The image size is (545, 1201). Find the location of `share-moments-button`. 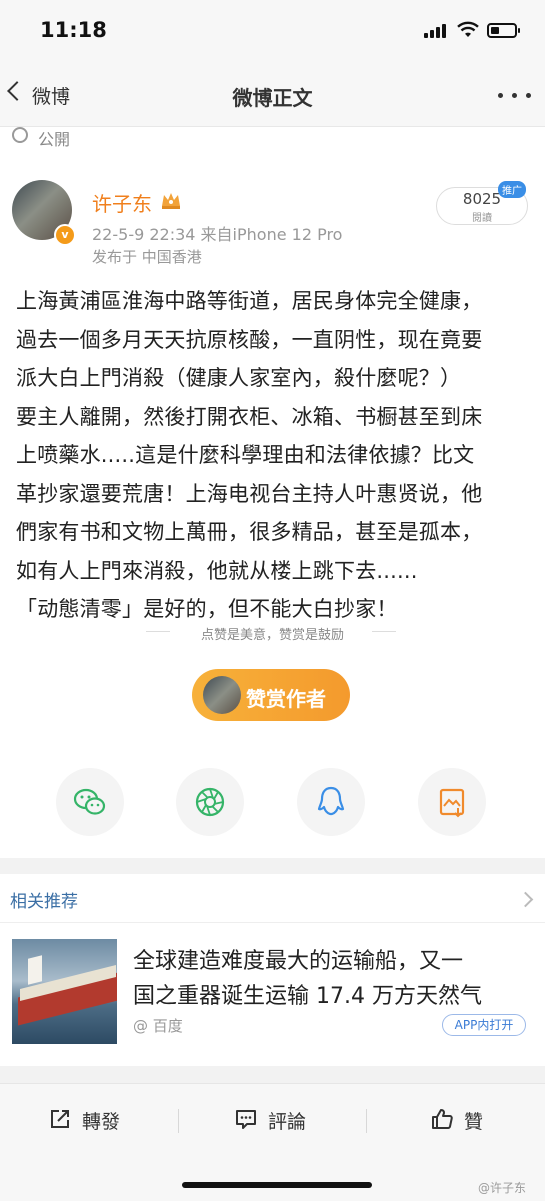

share-moments-button is located at coordinates (210, 802).